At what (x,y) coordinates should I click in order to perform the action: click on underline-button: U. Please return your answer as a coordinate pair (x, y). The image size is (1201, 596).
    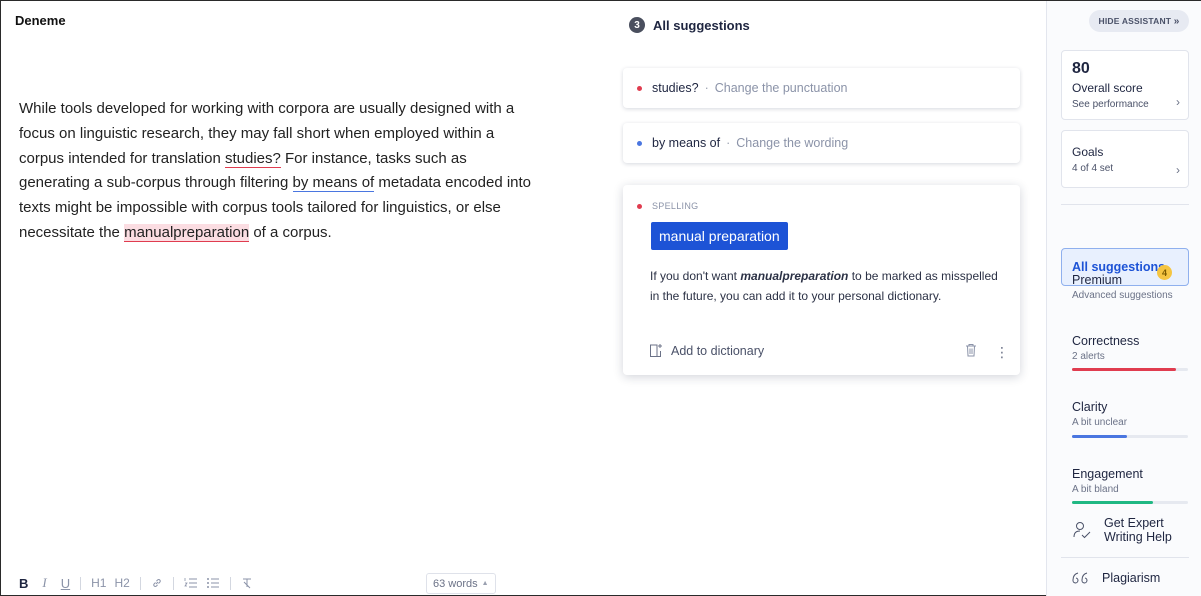
    Looking at the image, I should click on (65, 583).